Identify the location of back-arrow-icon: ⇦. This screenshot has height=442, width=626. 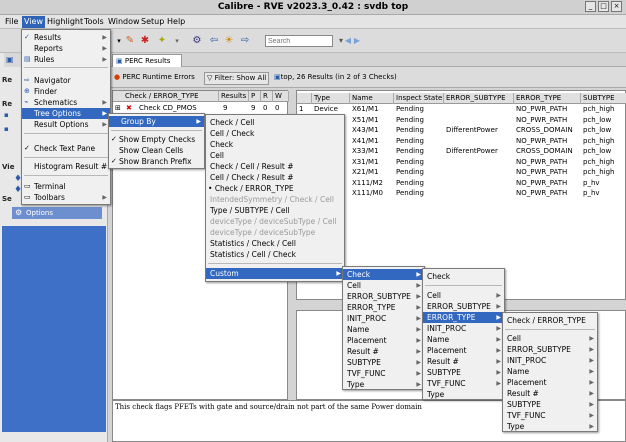
(214, 41).